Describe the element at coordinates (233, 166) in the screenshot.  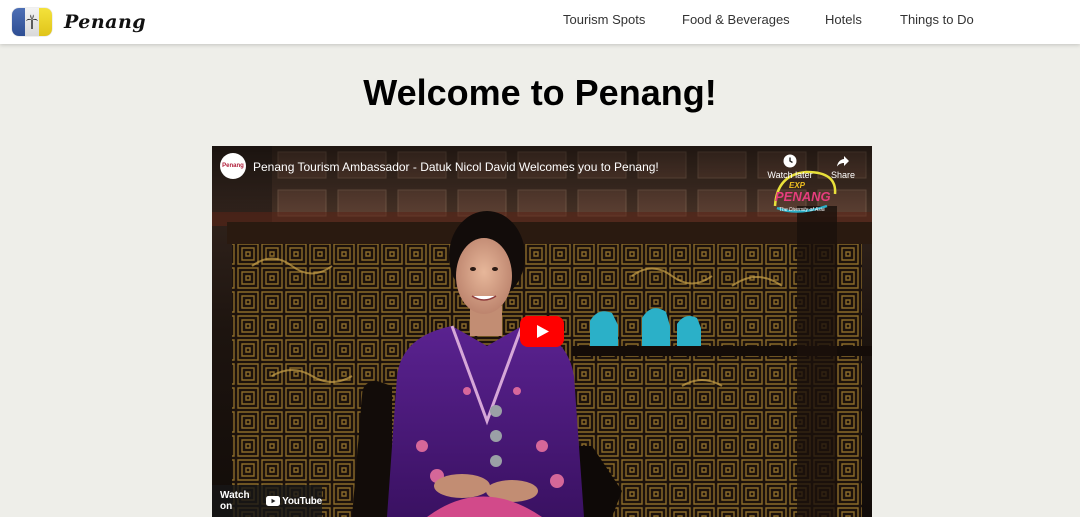
I see `channel-logo: Penang` at that location.